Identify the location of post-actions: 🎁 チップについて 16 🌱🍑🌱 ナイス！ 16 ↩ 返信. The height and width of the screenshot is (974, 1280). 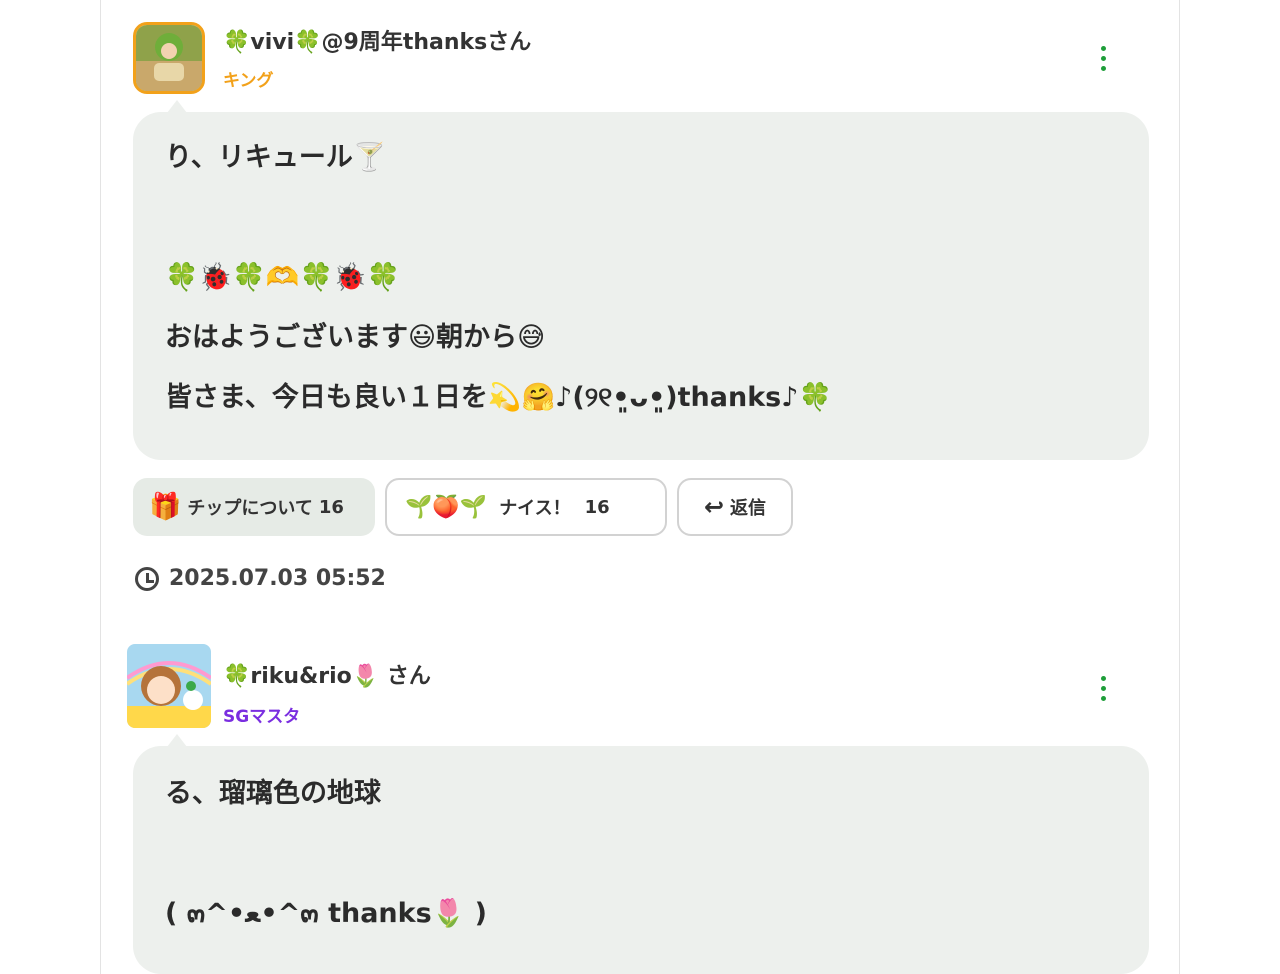
(463, 507).